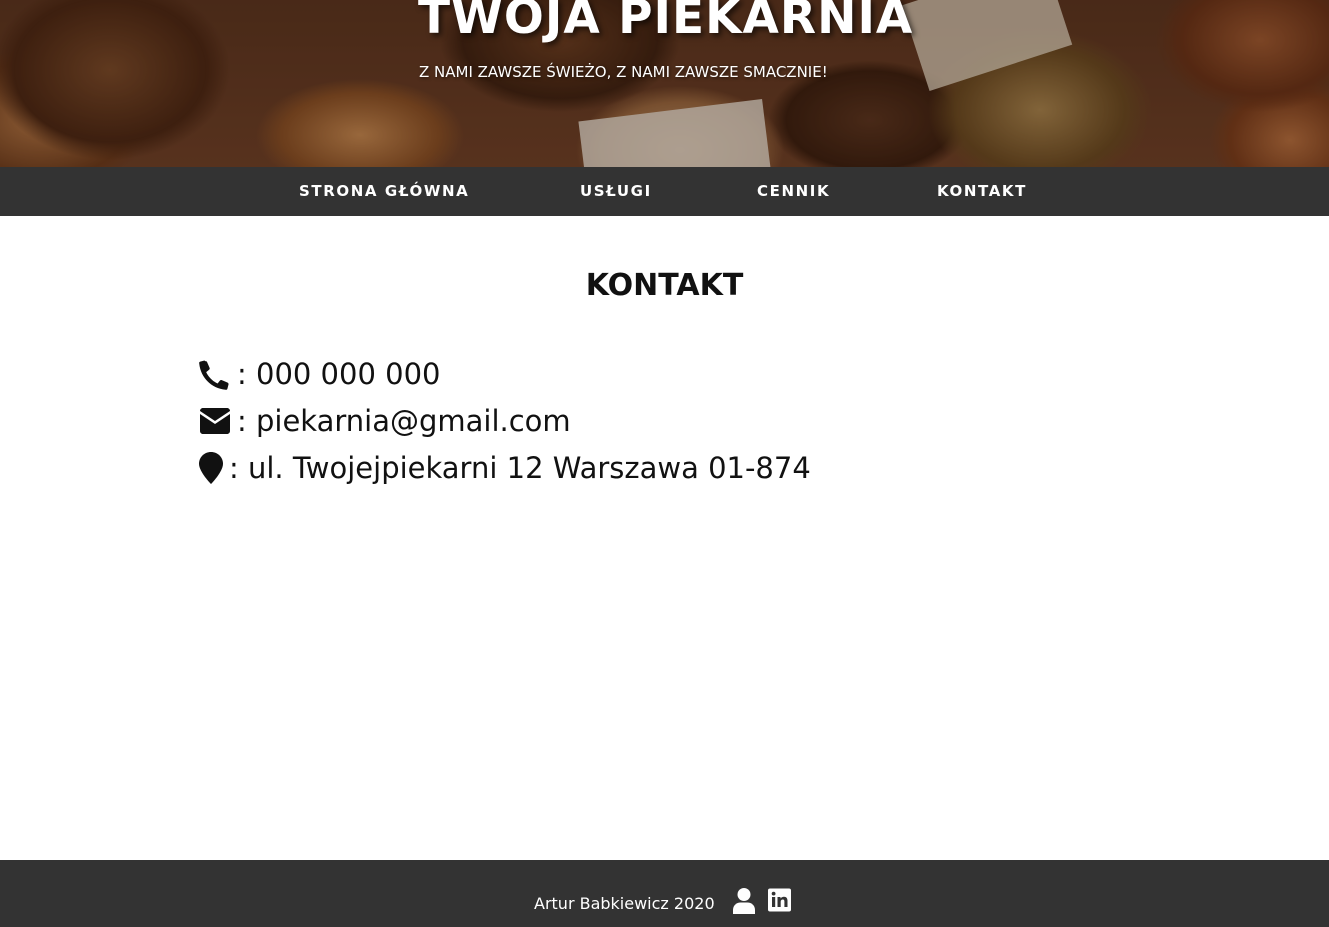  What do you see at coordinates (744, 901) in the screenshot?
I see `user-icon` at bounding box center [744, 901].